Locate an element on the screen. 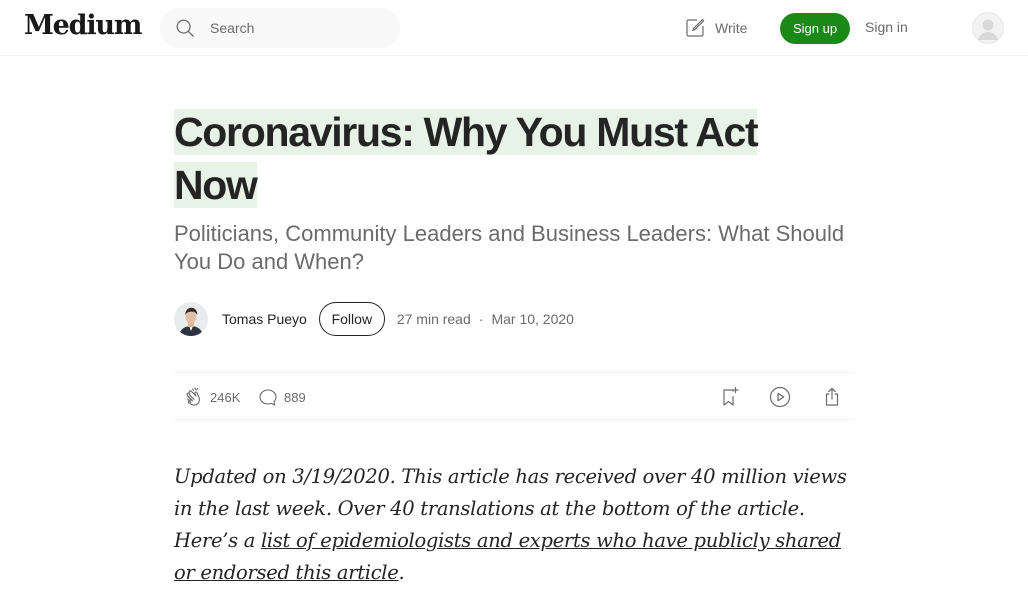 This screenshot has width=1028, height=589. body-end-text: . is located at coordinates (401, 572).